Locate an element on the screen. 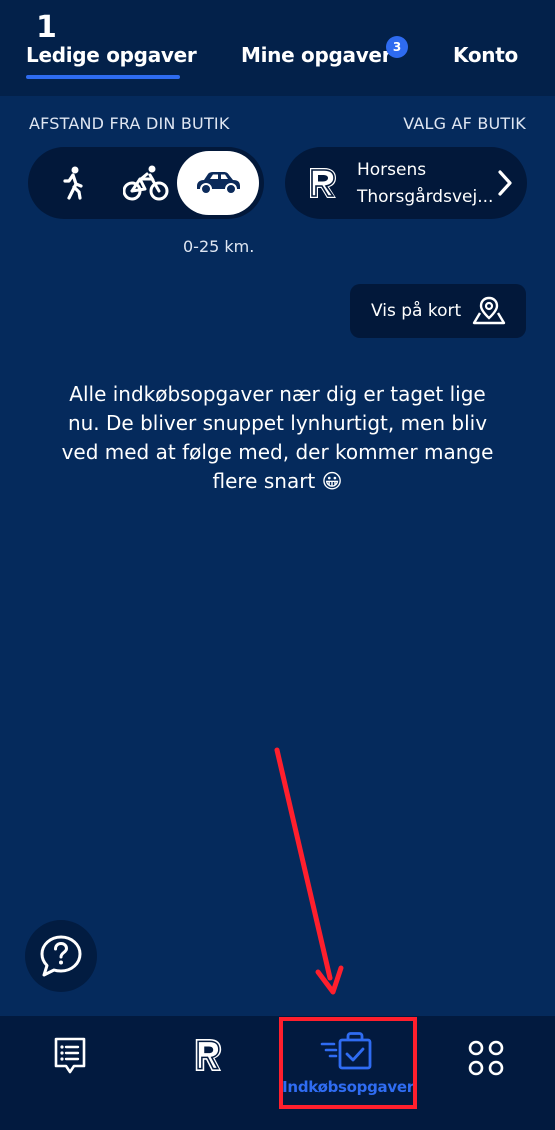 The height and width of the screenshot is (1130, 555). map-pin-icon is located at coordinates (489, 310).